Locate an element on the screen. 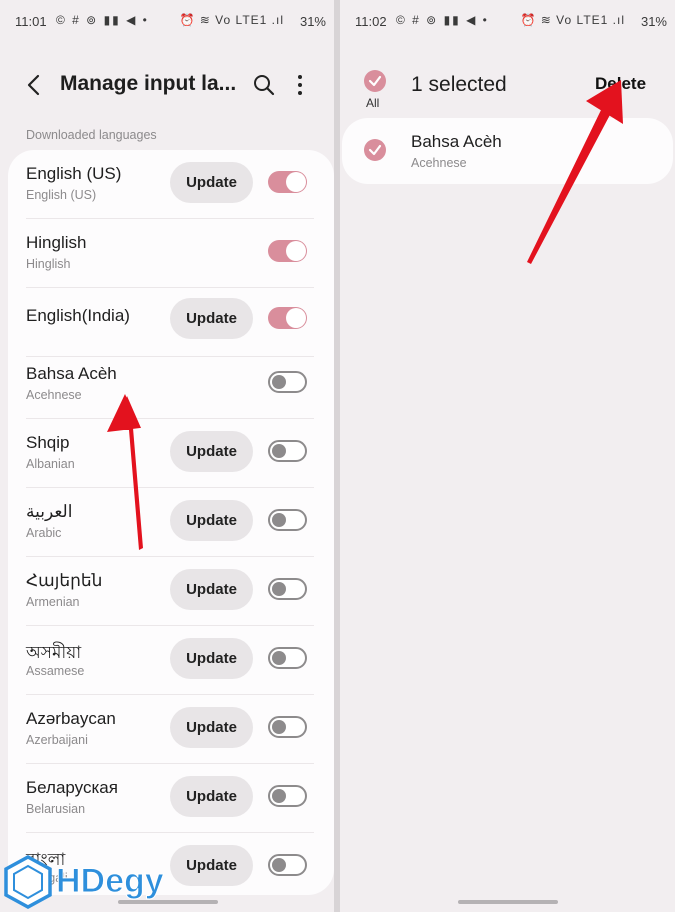 The height and width of the screenshot is (912, 675). status-bar: 11:02 © # ⊚ ▮▮ ◀ • ⏰ ≋ Vo LTE1 .ıl 31% is located at coordinates (507, 22).